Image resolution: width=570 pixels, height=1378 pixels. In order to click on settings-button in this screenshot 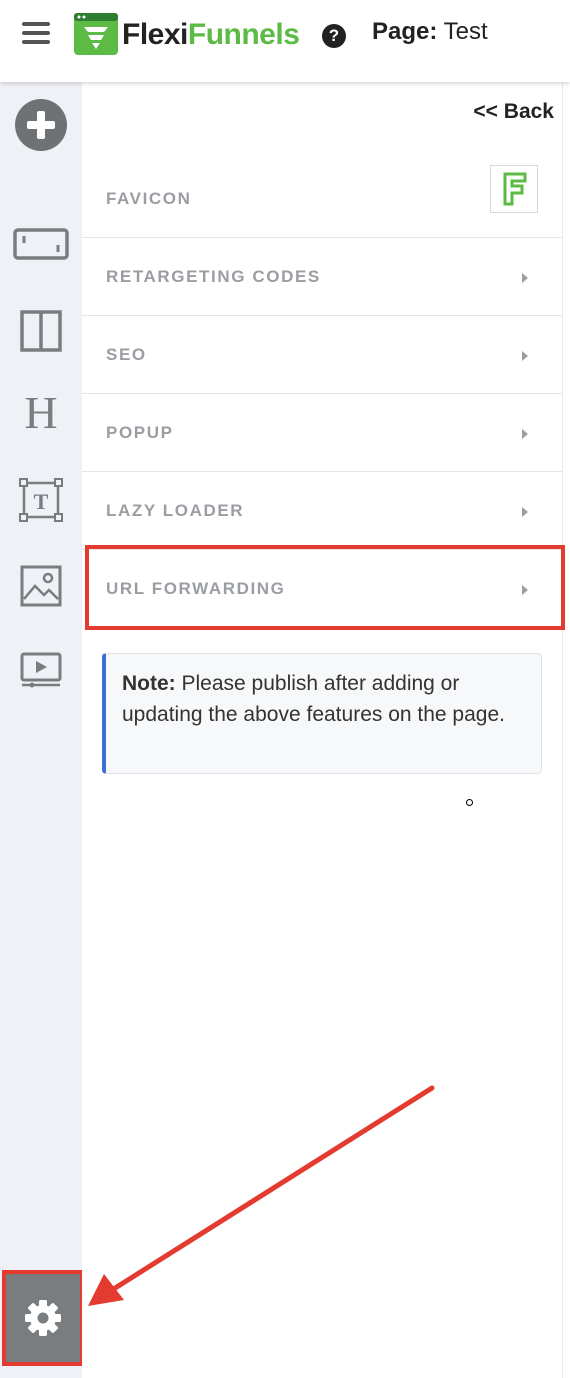, I will do `click(43, 1318)`.